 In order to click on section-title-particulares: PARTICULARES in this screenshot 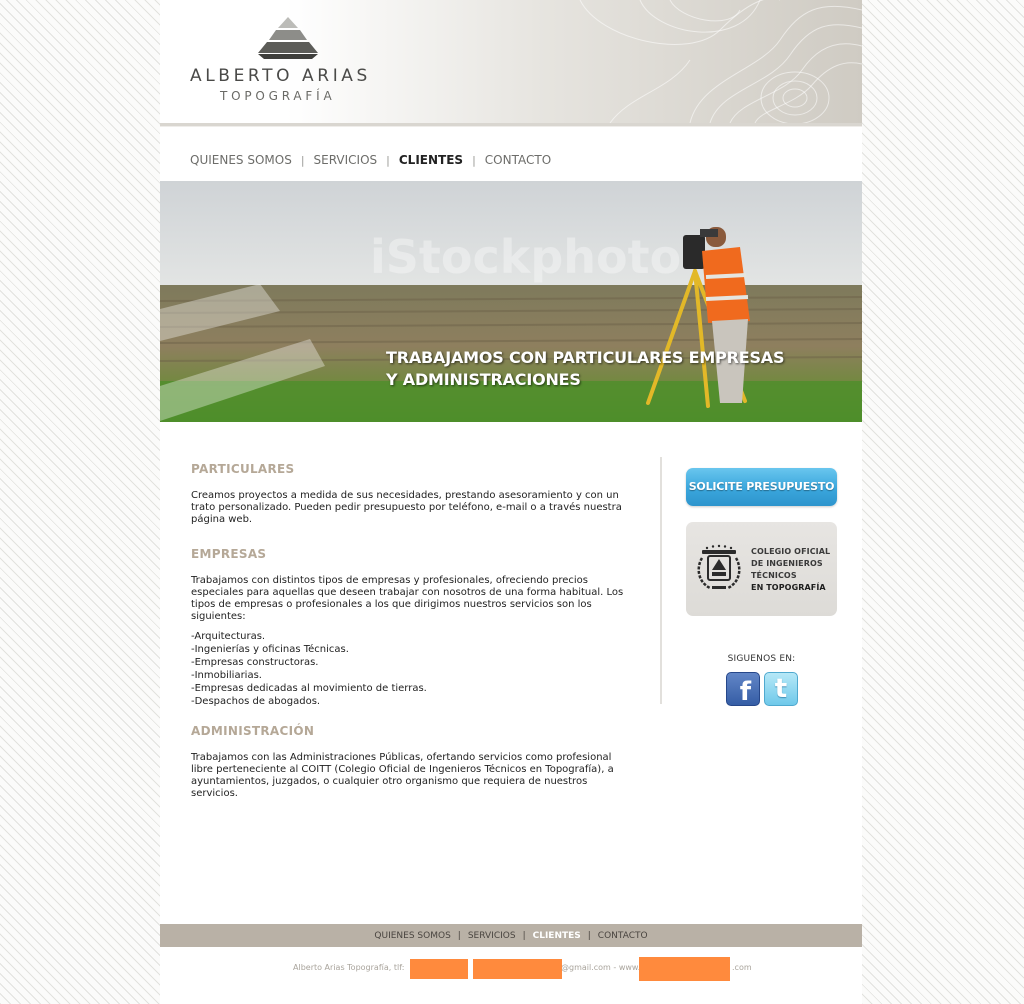, I will do `click(243, 469)`.